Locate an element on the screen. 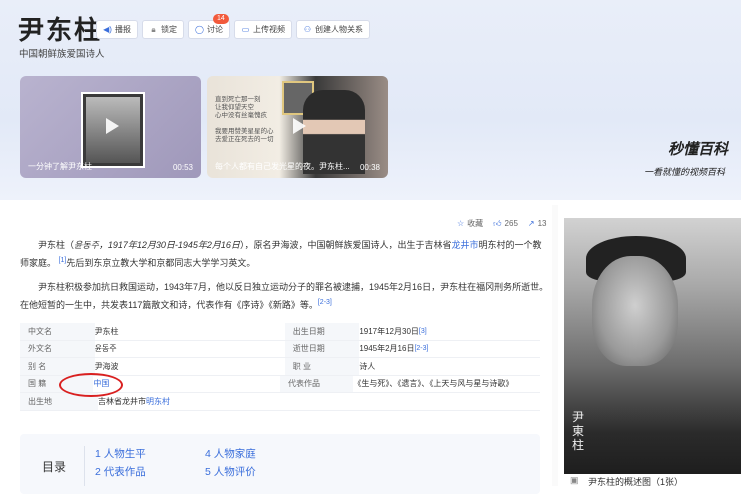  summary-photo: 尹東柱 is located at coordinates (652, 352).